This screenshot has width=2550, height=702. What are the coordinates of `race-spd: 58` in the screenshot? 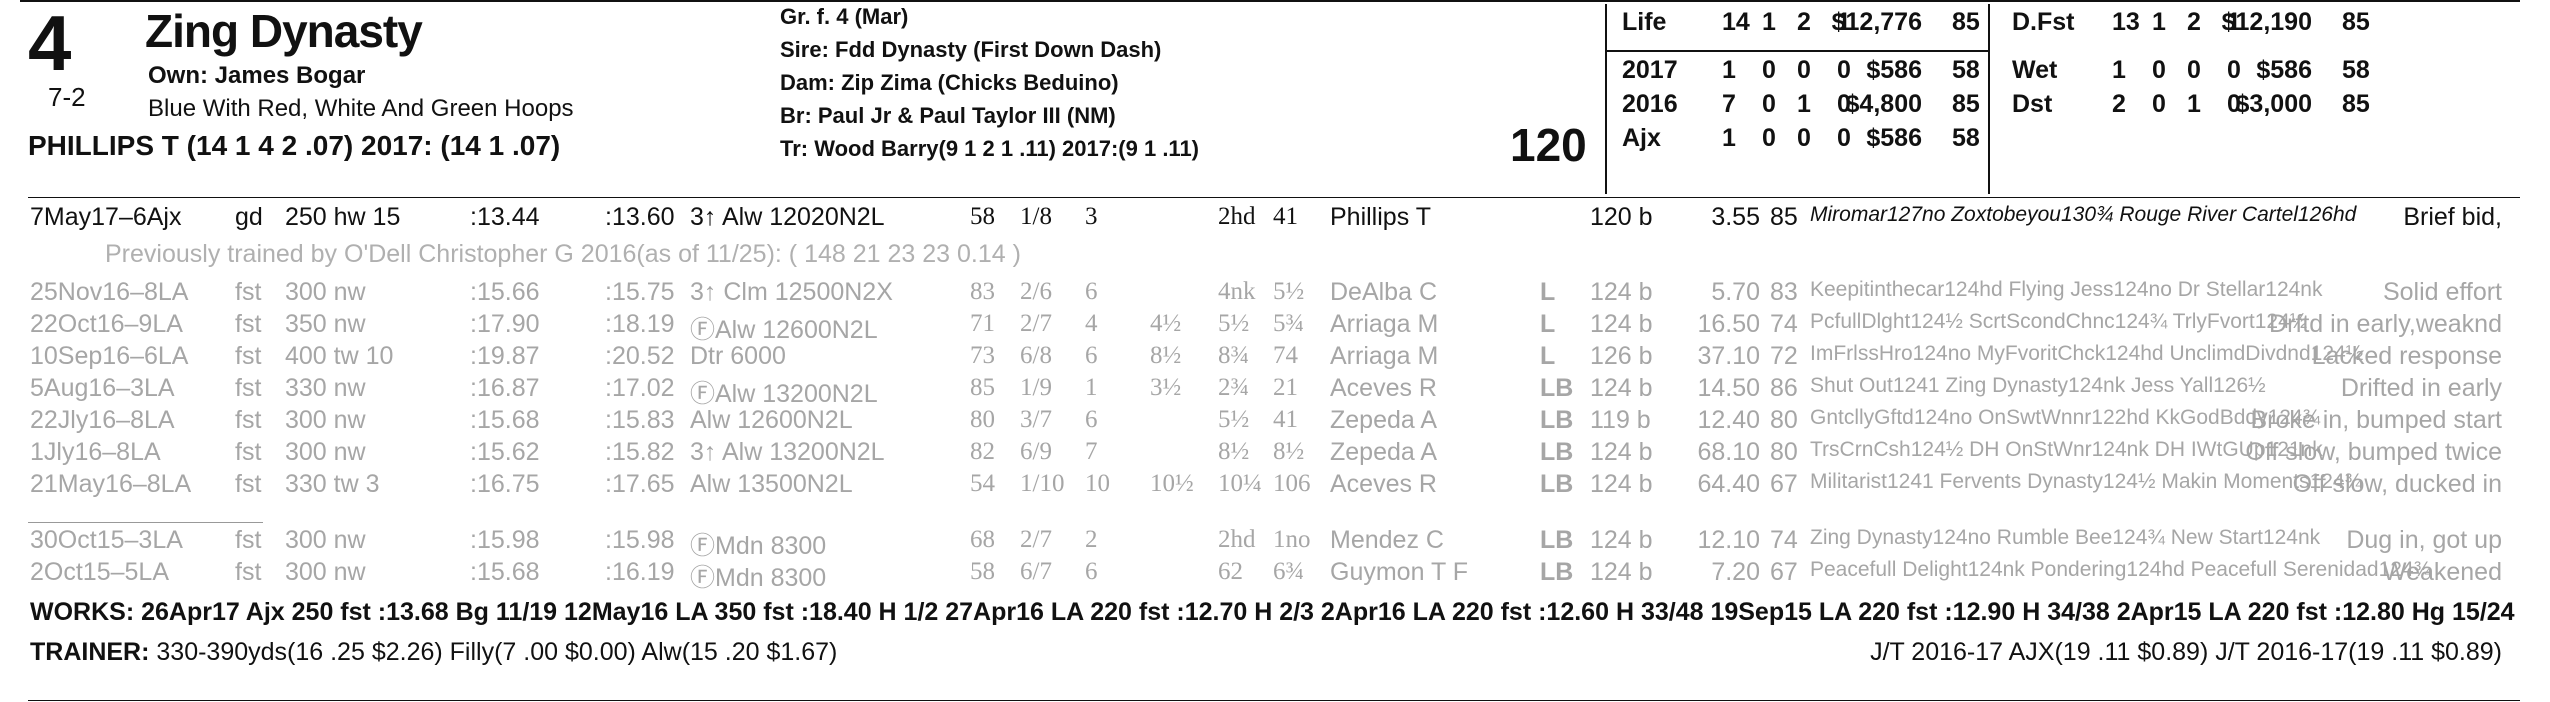 It's located at (982, 216).